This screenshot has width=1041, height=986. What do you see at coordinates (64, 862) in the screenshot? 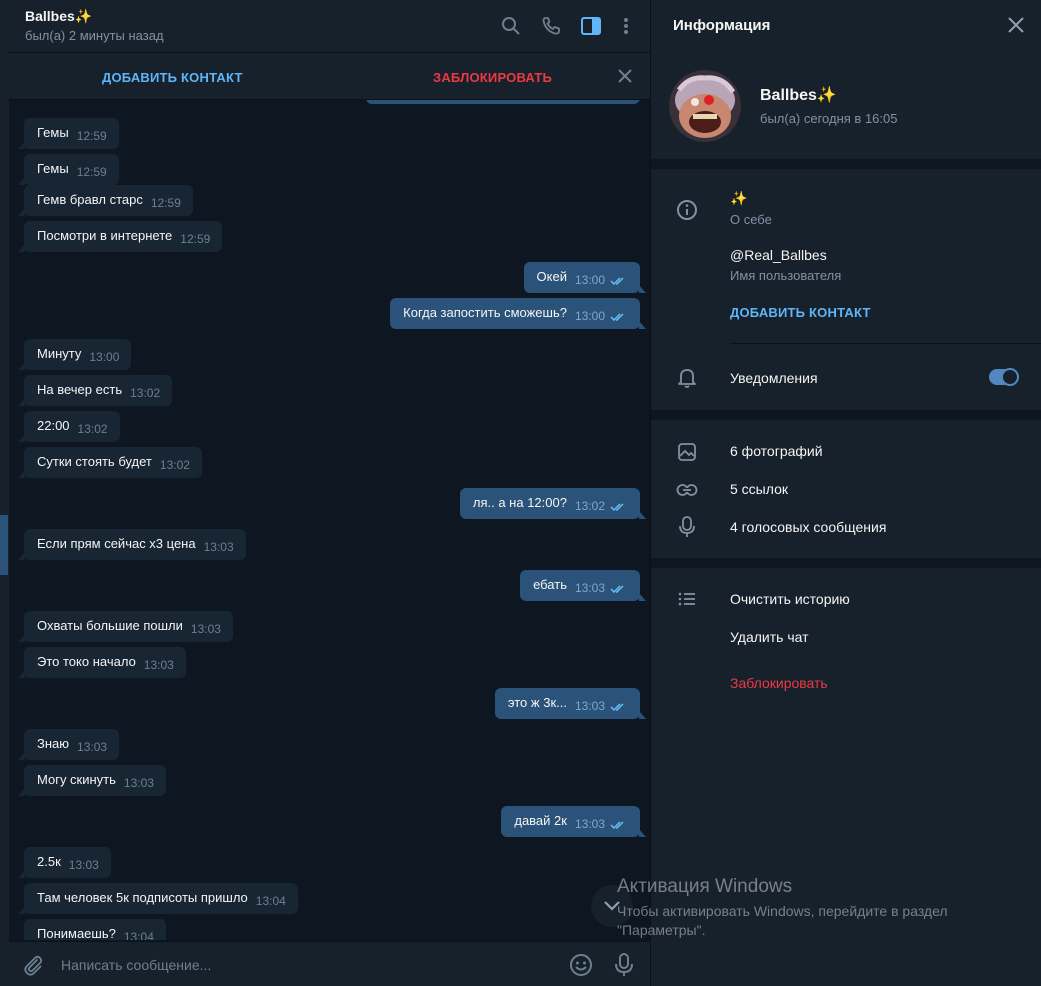
I see `incoming-message: 2.5к 13:03` at bounding box center [64, 862].